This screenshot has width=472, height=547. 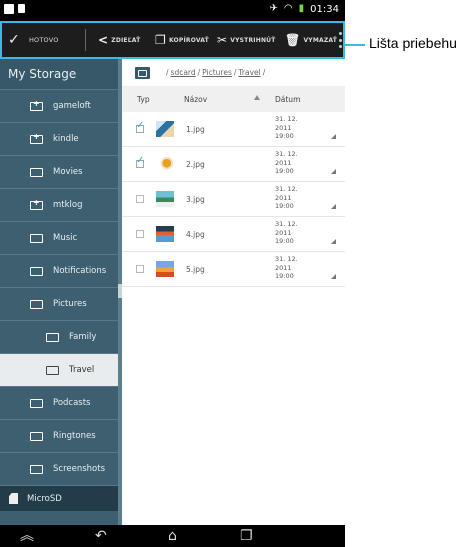 I want to click on callout-line, so click(x=355, y=45).